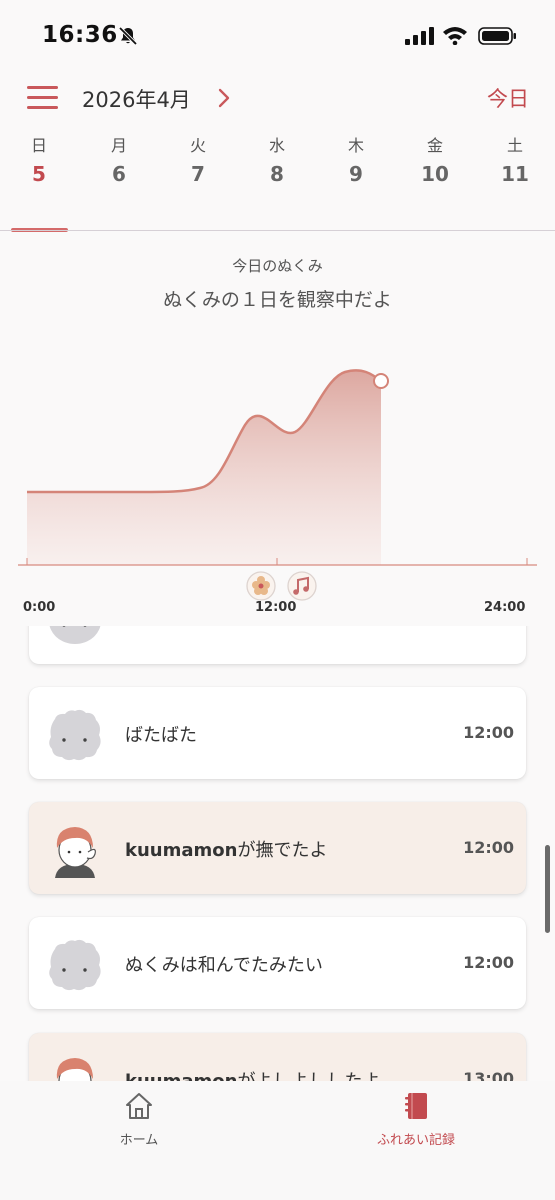 The height and width of the screenshot is (1200, 555). I want to click on x-axis-label-mid: 12:00, so click(276, 607).